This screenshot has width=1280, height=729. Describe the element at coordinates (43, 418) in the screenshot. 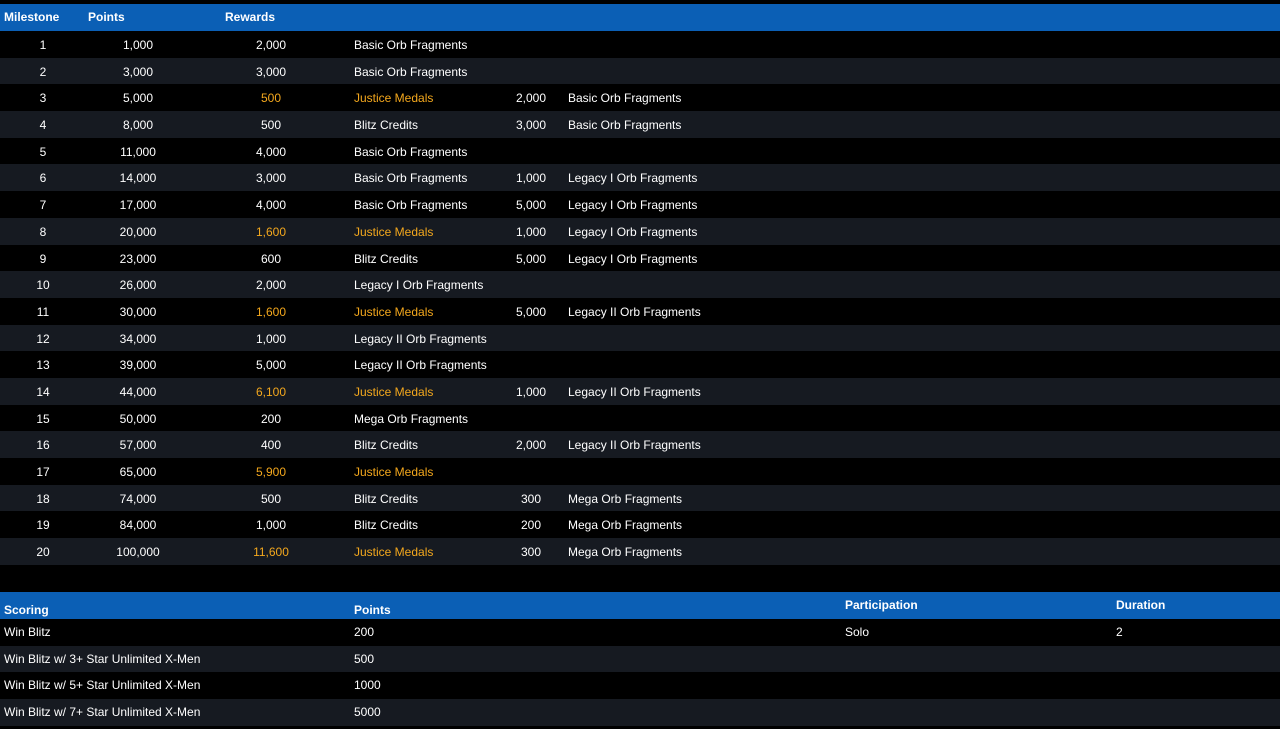

I see `milestone-number: 15` at that location.